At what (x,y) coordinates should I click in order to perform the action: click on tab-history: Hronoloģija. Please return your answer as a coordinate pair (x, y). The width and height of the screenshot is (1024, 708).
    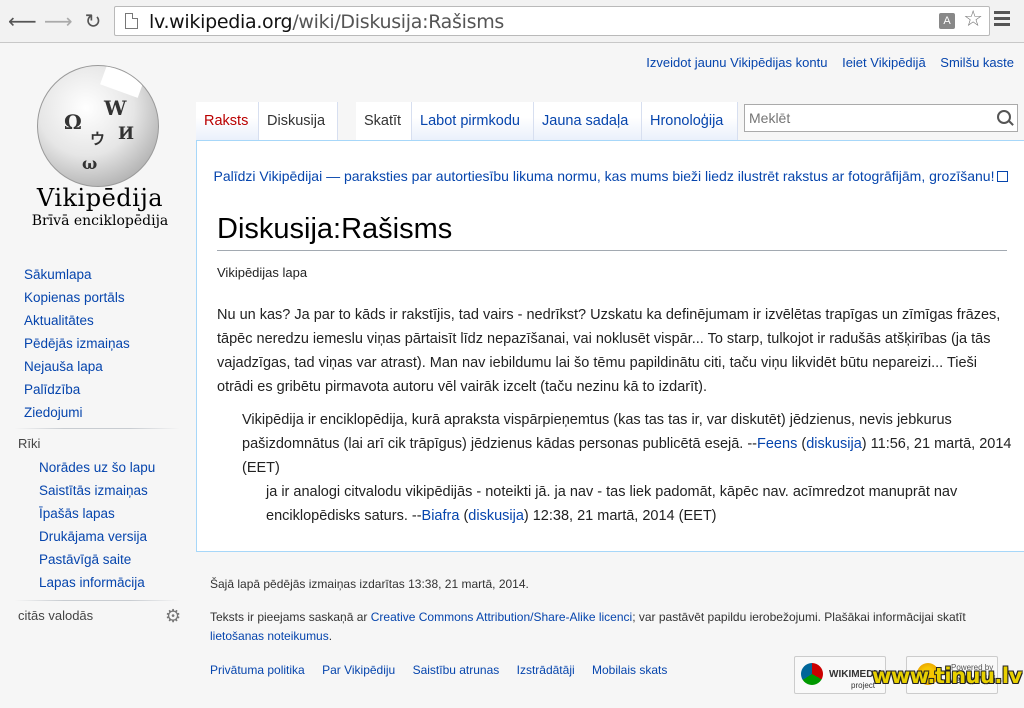
    Looking at the image, I should click on (690, 121).